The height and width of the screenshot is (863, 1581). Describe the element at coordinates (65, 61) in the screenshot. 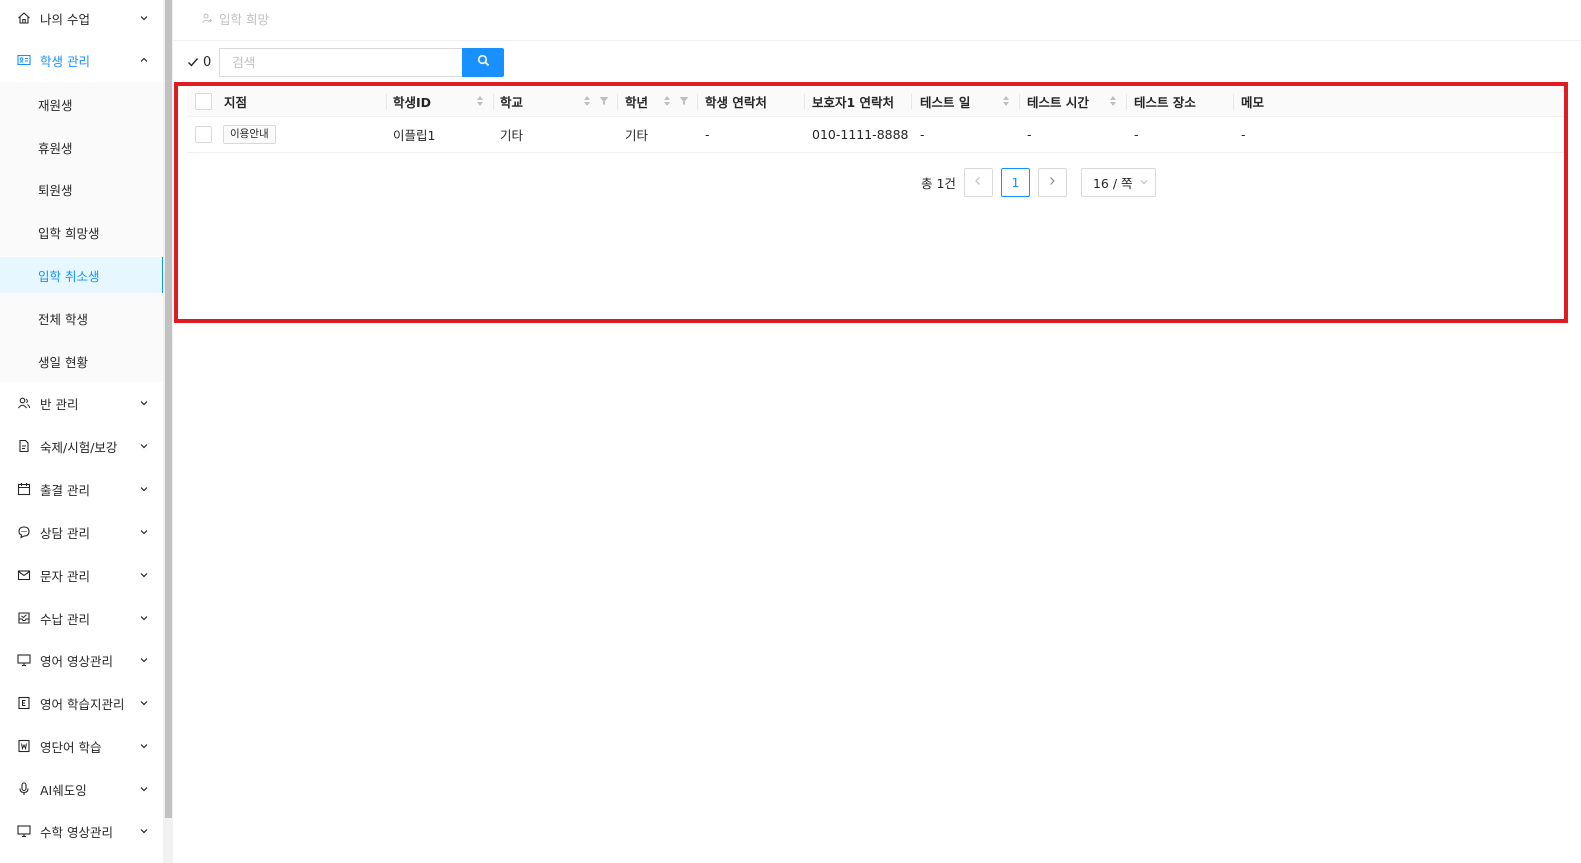

I see `sidebar-item-label: 학생 관리` at that location.